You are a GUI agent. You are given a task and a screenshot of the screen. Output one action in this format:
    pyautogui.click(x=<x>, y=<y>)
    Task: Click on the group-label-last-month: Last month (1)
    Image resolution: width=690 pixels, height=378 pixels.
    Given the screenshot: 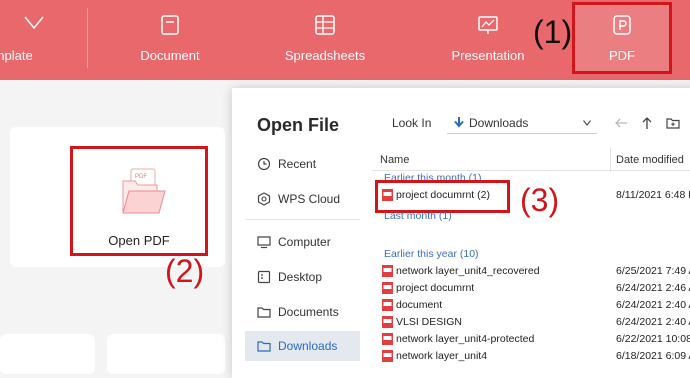 What is the action you would take?
    pyautogui.click(x=418, y=216)
    